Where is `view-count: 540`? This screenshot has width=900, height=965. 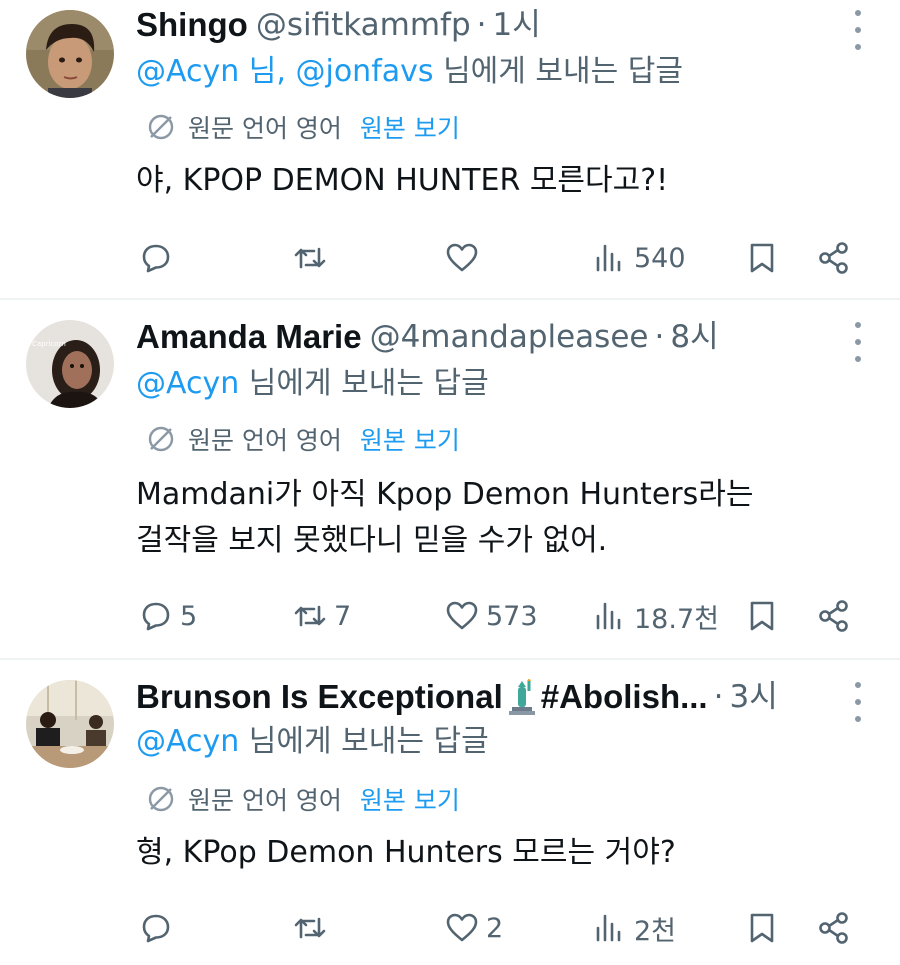 view-count: 540 is located at coordinates (660, 258).